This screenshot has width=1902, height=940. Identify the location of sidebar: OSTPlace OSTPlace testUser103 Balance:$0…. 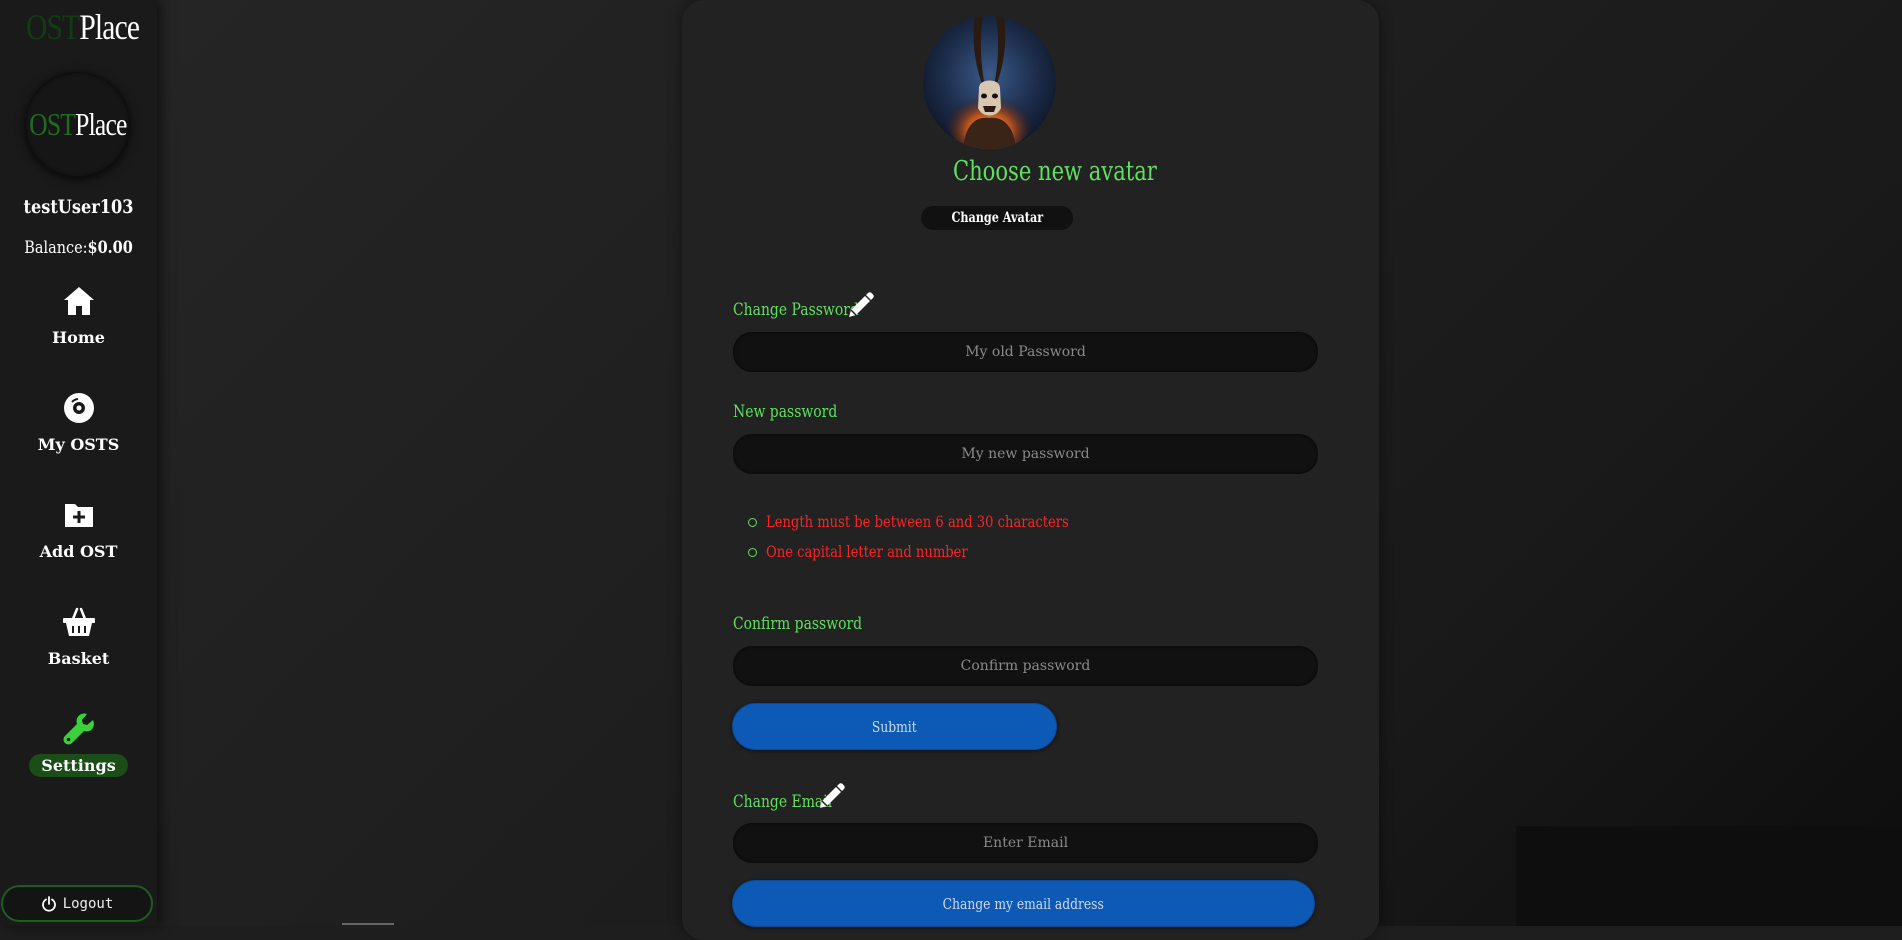
(78, 463).